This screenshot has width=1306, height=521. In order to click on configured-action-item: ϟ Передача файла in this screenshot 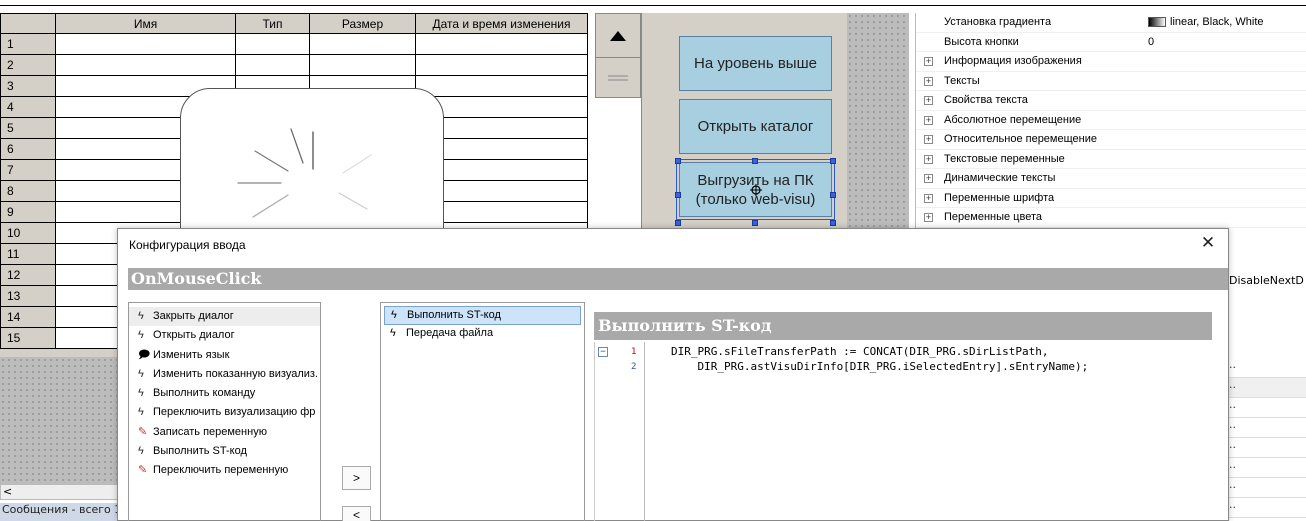, I will do `click(482, 334)`.